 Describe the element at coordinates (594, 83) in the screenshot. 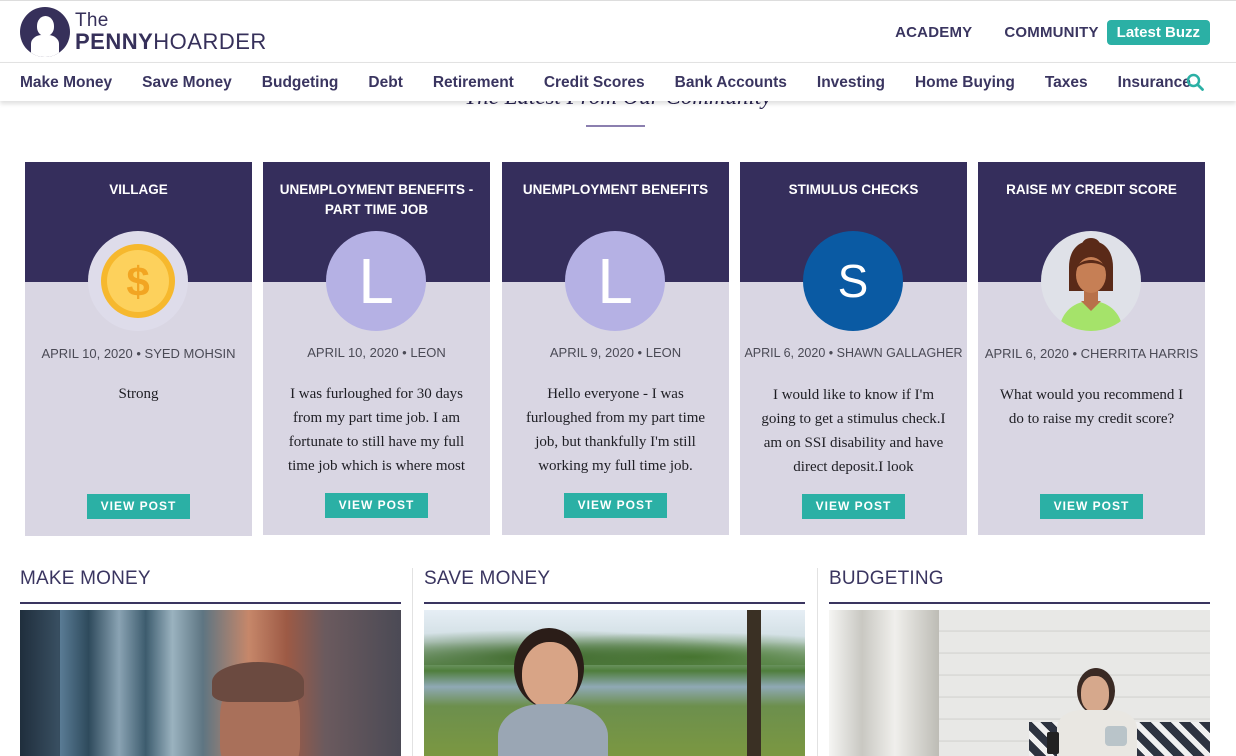

I see `nav-item-credit-scores: Credit Scores` at that location.